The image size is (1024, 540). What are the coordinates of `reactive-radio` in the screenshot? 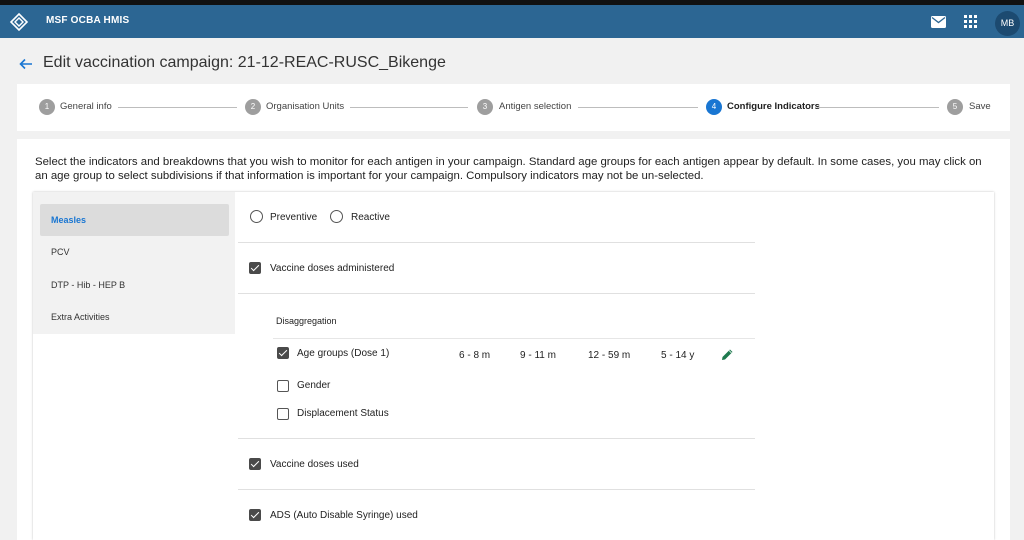 It's located at (336, 216).